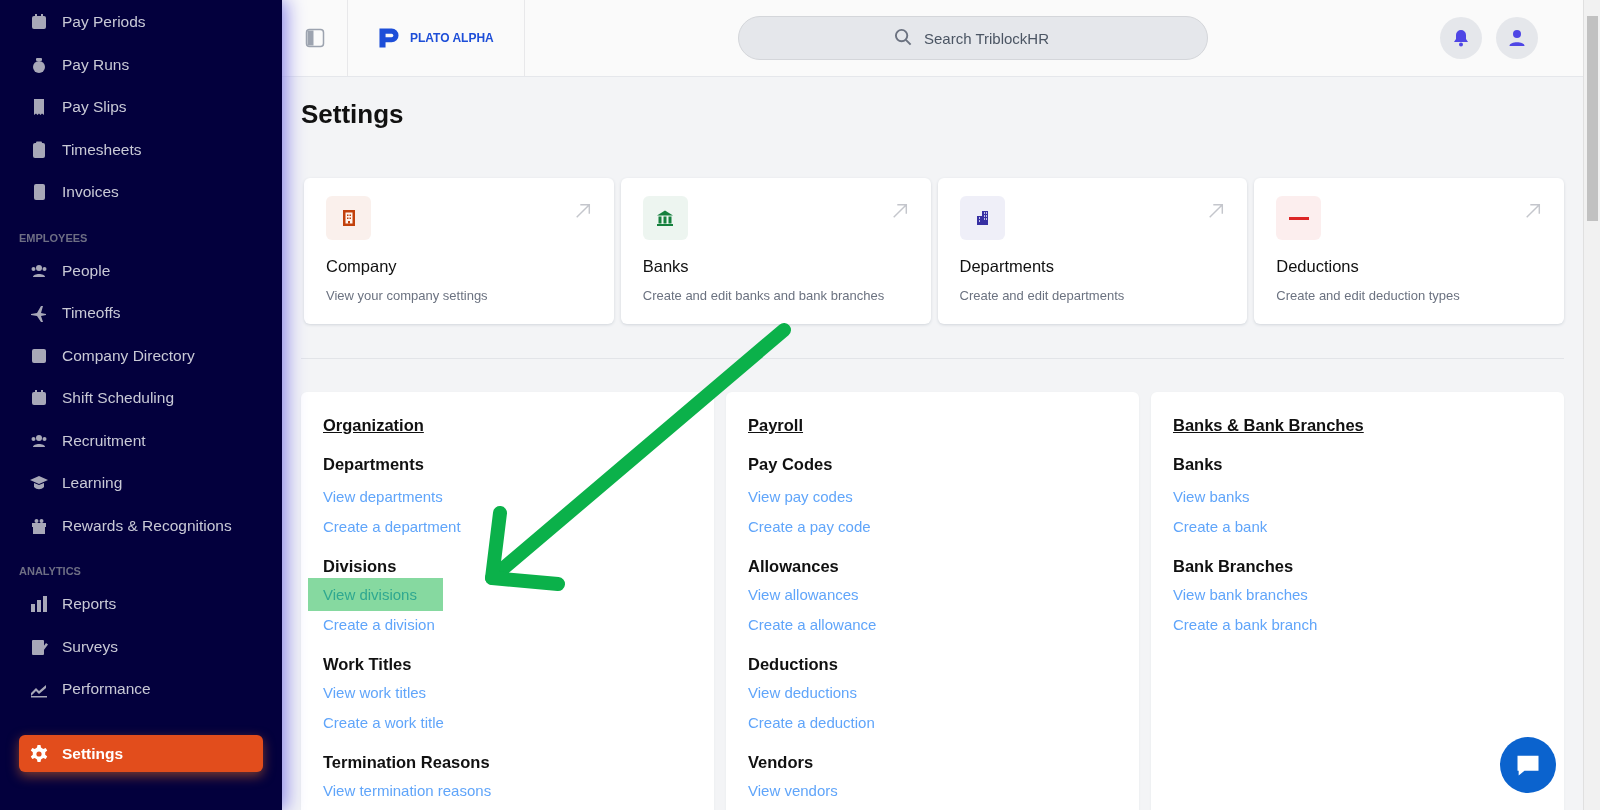 The width and height of the screenshot is (1600, 810). I want to click on settings-icon, so click(39, 753).